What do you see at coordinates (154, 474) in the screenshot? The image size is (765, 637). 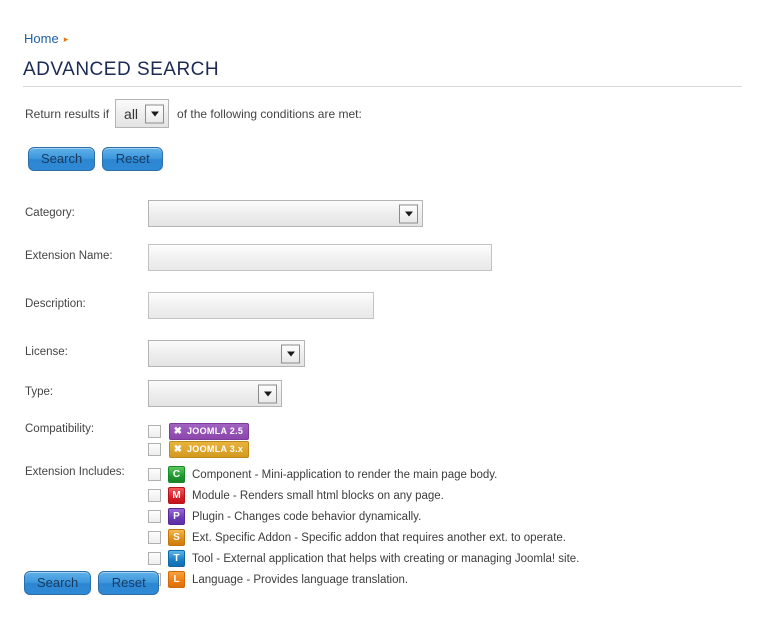 I see `checkbox-component` at bounding box center [154, 474].